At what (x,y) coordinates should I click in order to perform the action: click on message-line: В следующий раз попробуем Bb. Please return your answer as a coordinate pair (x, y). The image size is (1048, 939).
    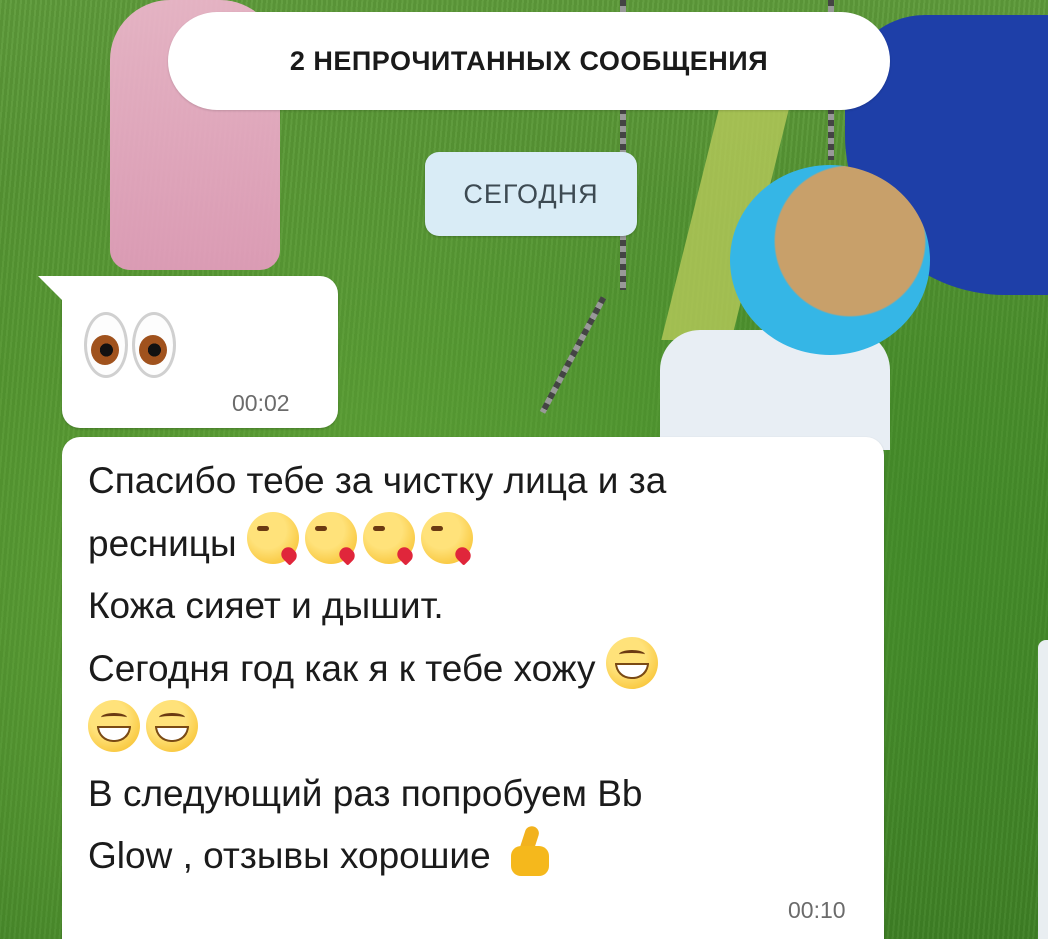
    Looking at the image, I should click on (365, 793).